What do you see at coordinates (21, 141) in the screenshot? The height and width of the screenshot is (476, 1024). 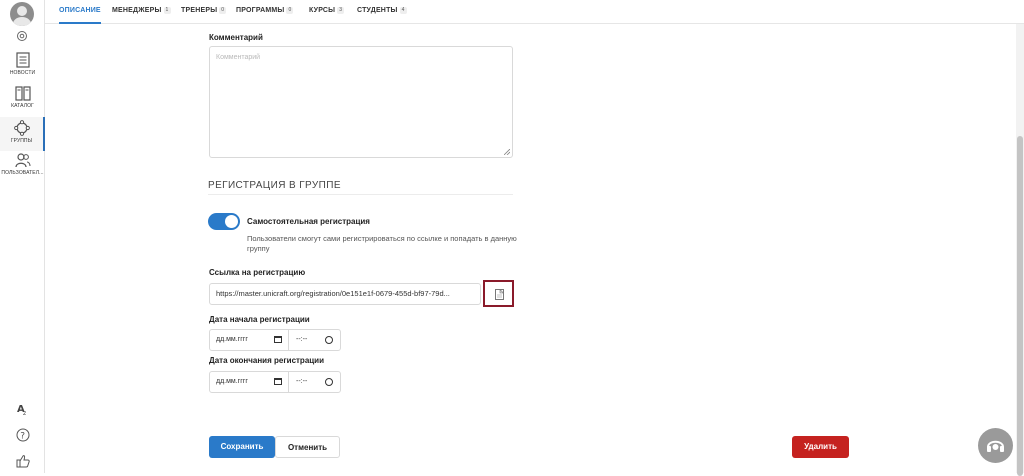 I see `sidebar-item-label: ГРУППЫ` at bounding box center [21, 141].